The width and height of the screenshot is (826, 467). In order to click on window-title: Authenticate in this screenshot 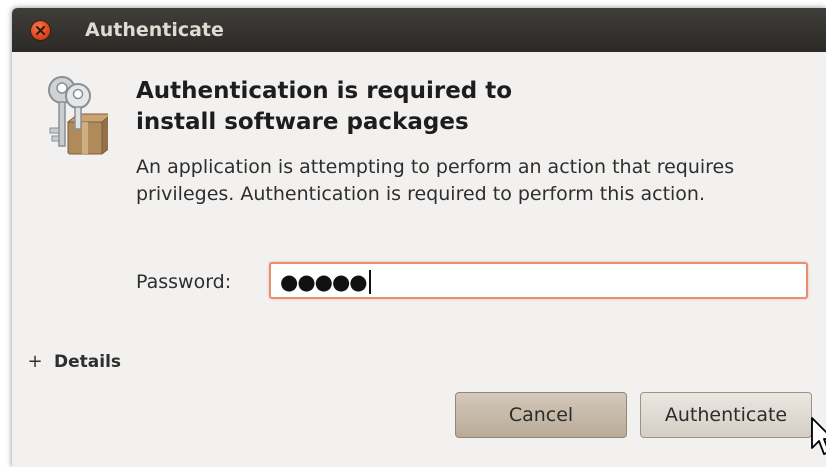, I will do `click(154, 30)`.